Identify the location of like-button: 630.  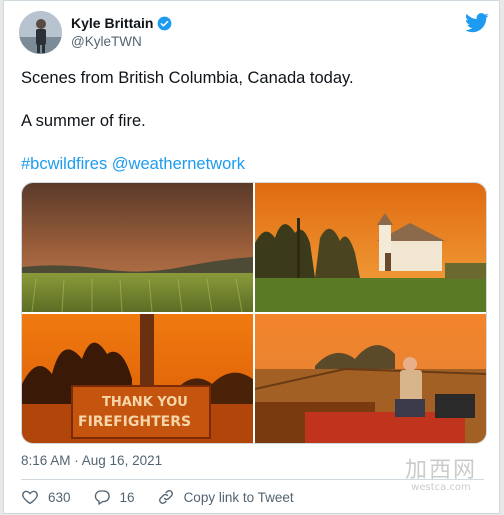
(46, 497).